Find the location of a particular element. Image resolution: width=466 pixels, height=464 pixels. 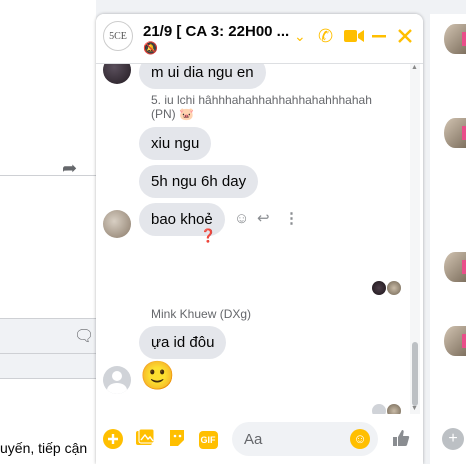

gif-icon: GIF is located at coordinates (208, 439).